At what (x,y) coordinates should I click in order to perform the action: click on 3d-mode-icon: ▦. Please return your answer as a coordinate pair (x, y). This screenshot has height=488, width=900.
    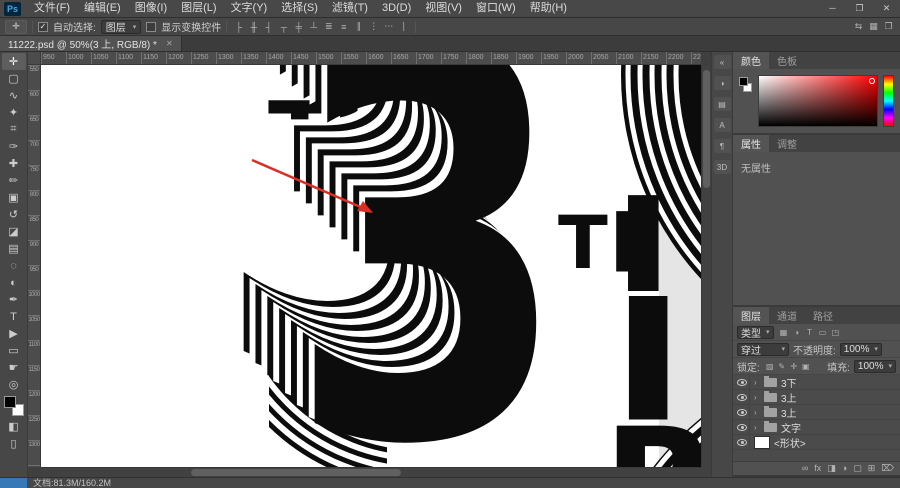
    Looking at the image, I should click on (873, 26).